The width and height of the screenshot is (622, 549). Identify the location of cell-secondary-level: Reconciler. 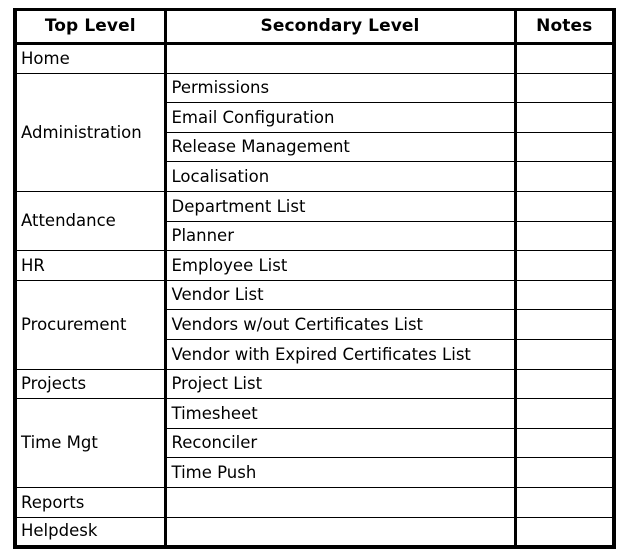
(340, 443).